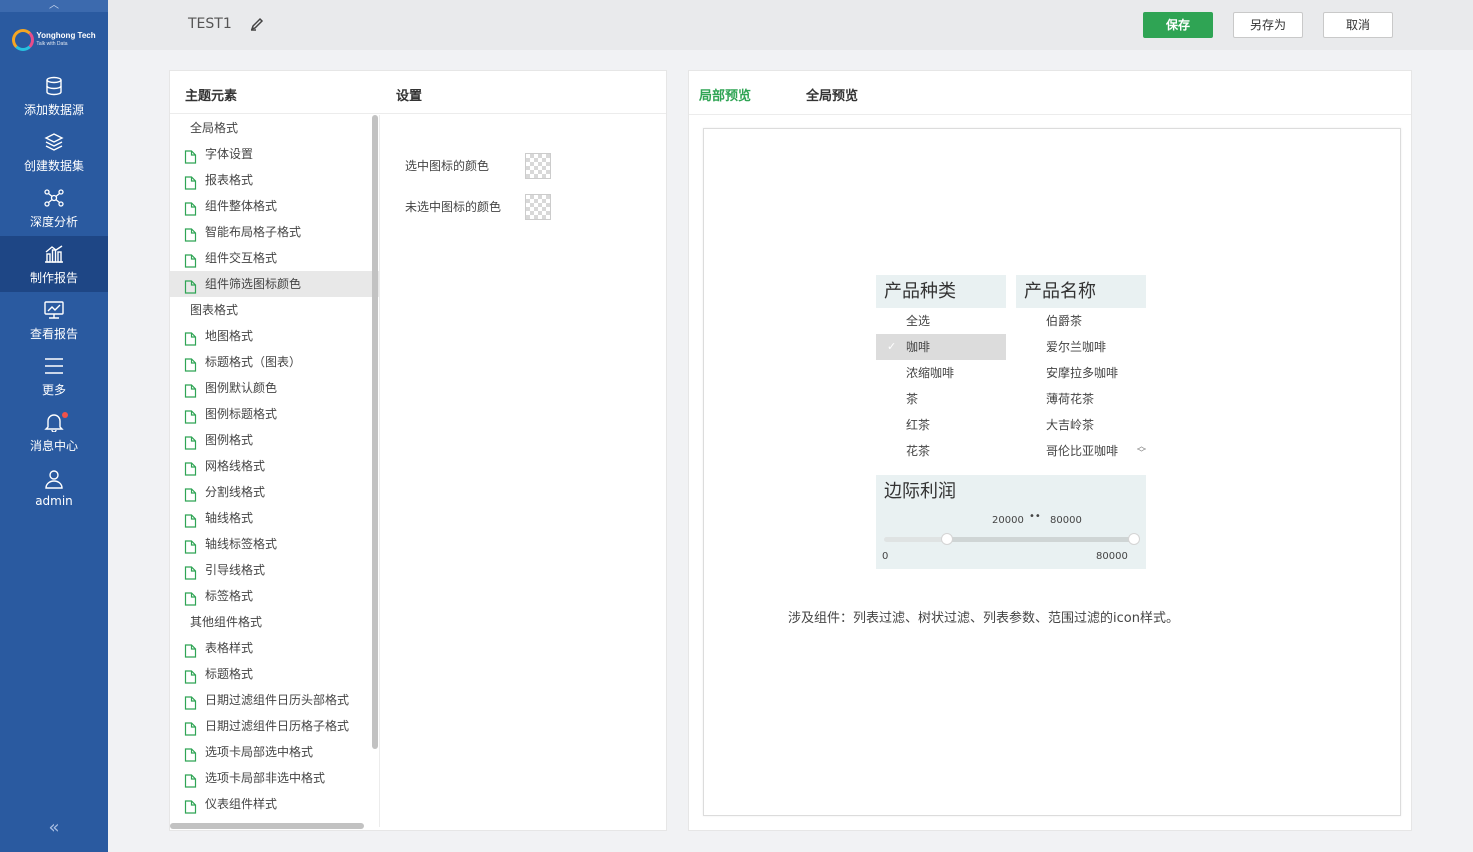  Describe the element at coordinates (274, 336) in the screenshot. I see `theme-list-item: 地图格式` at that location.